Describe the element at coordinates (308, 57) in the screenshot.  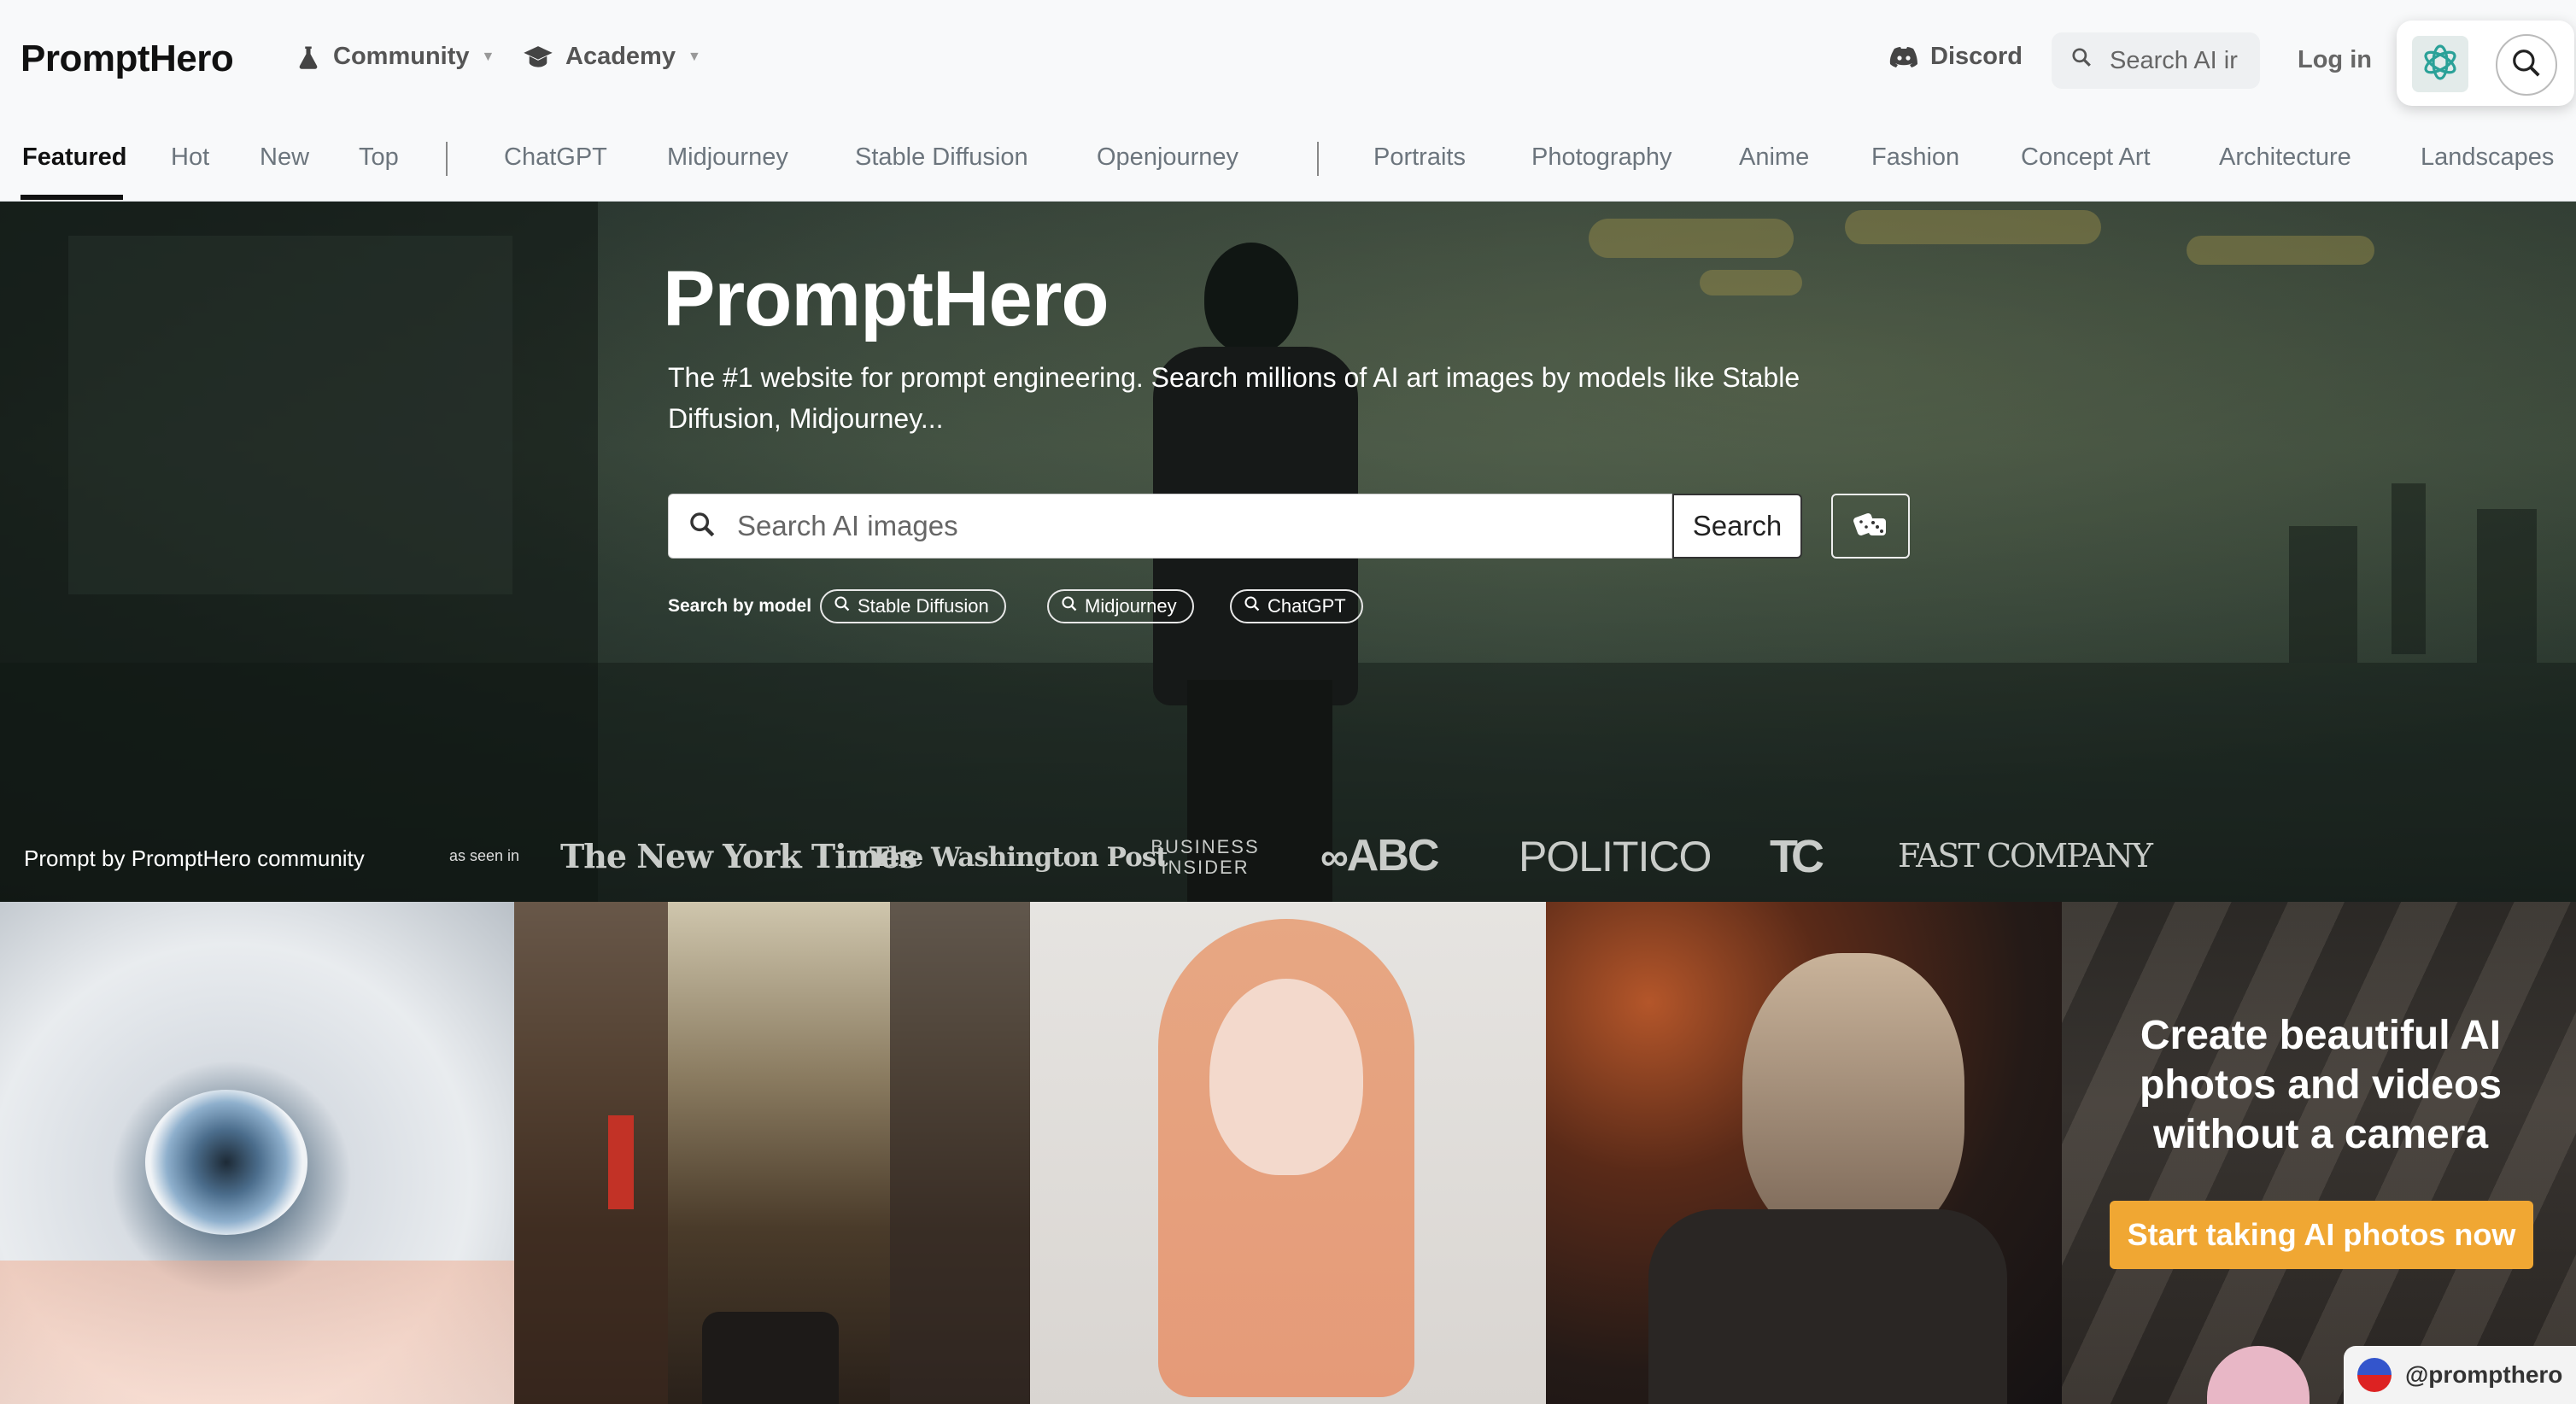
I see `flask-icon` at that location.